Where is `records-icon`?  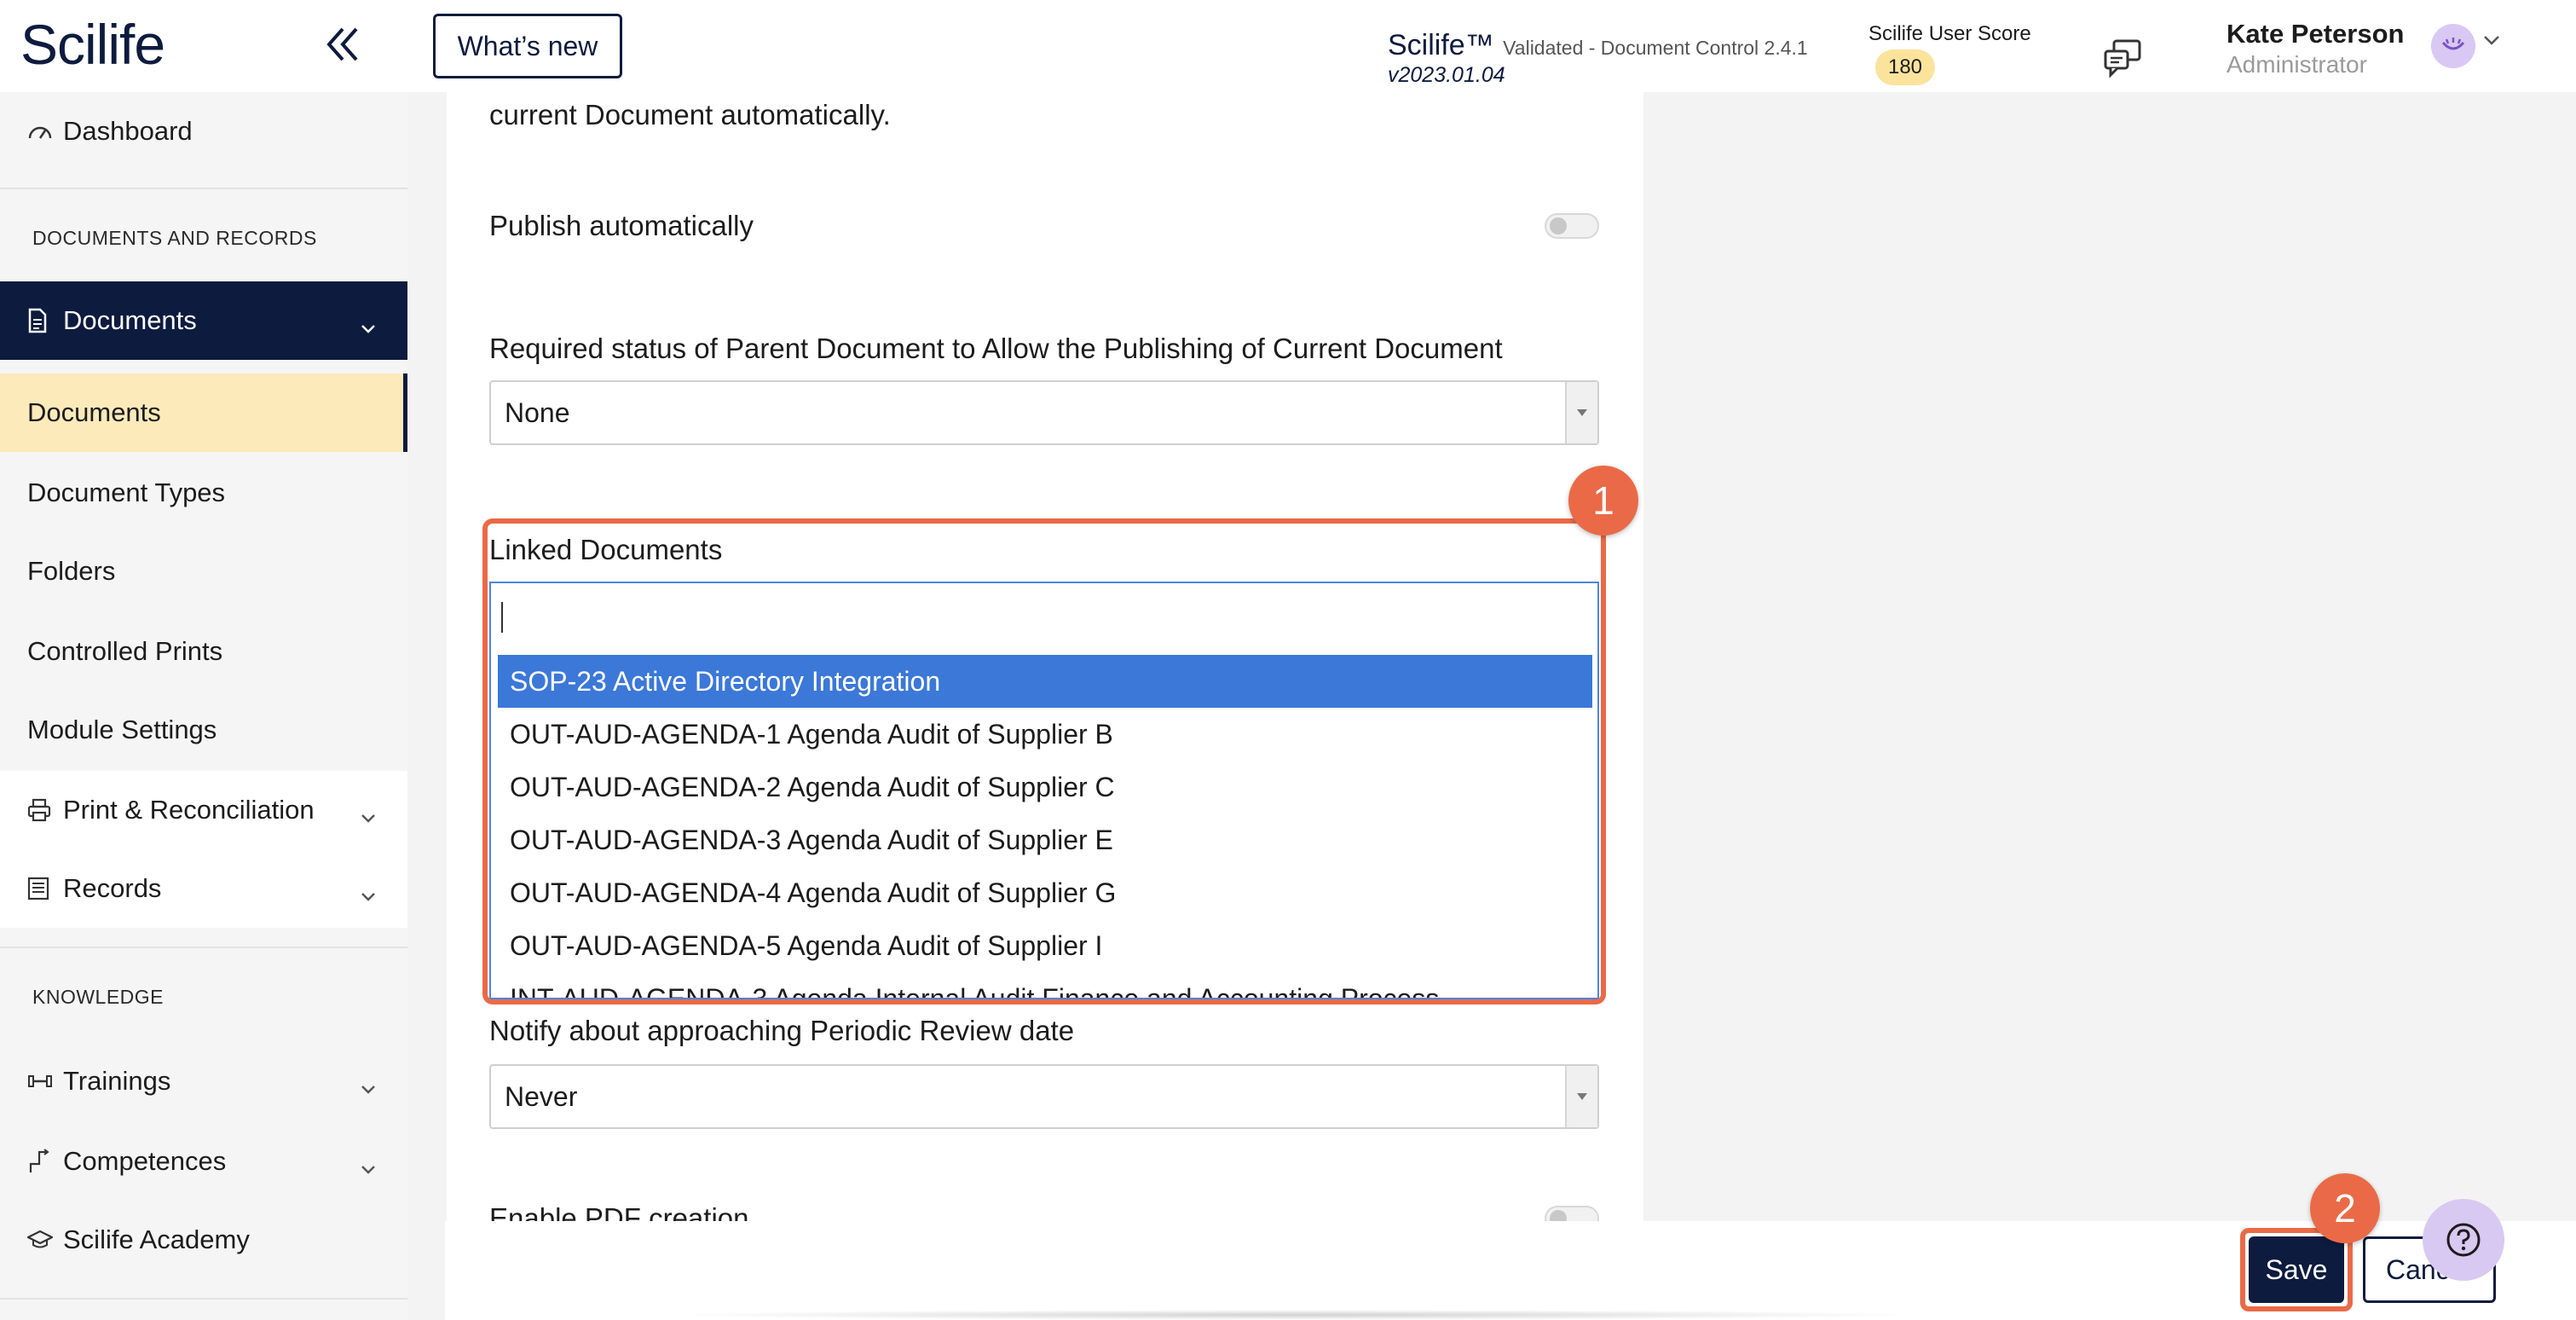
records-icon is located at coordinates (40, 888).